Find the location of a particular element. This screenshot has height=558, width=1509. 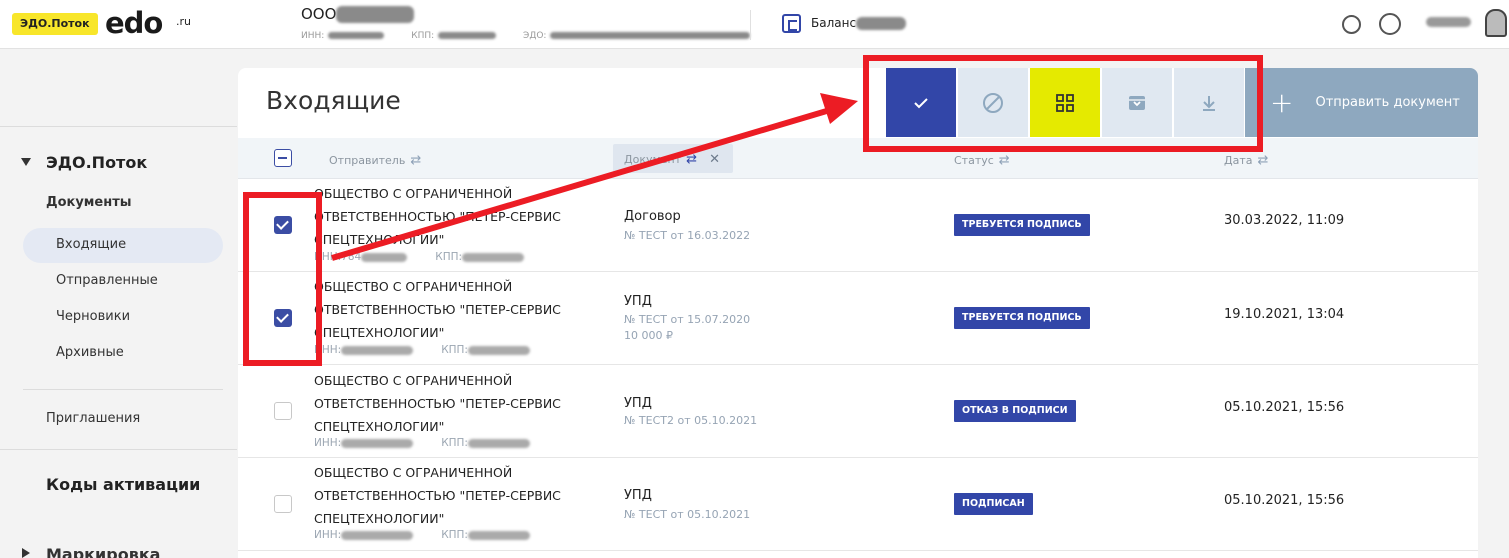

sidebar-item-activation-codes: Коды активации is located at coordinates (123, 484).